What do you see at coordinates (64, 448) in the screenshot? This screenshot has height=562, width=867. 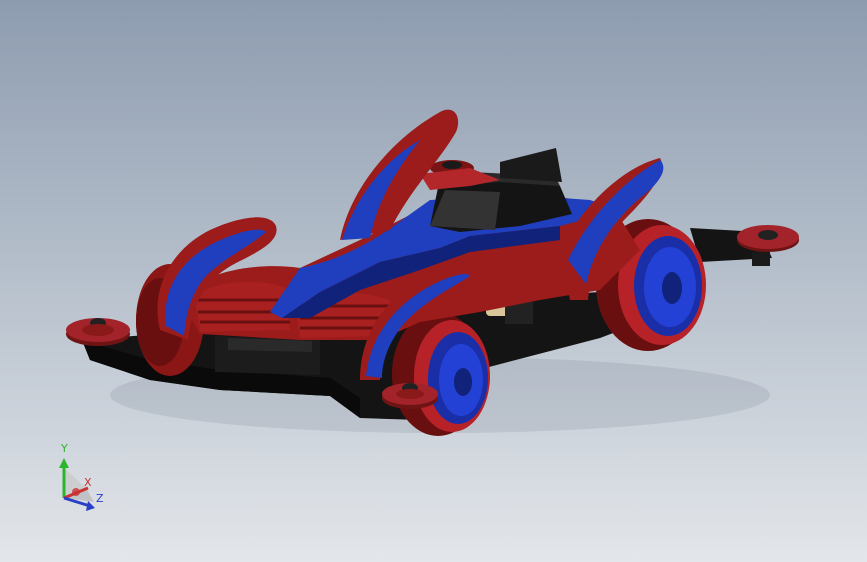 I see `y-axis-label: Y` at bounding box center [64, 448].